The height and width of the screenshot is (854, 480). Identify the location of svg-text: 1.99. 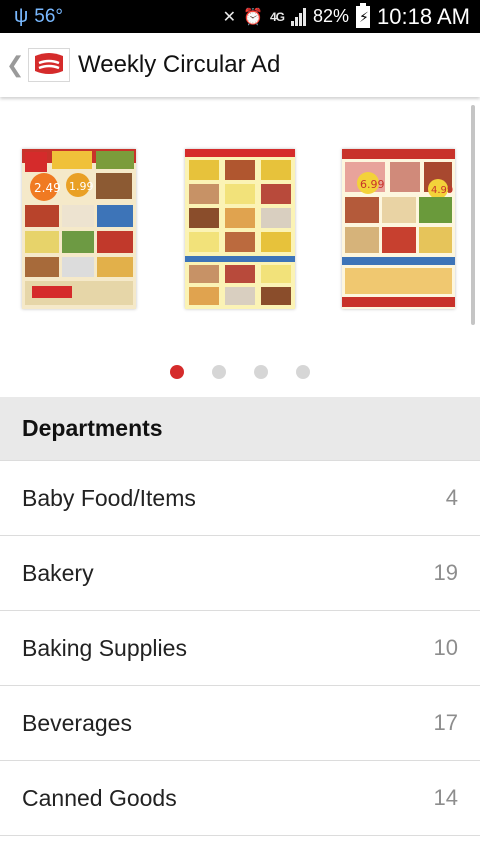
(81, 186).